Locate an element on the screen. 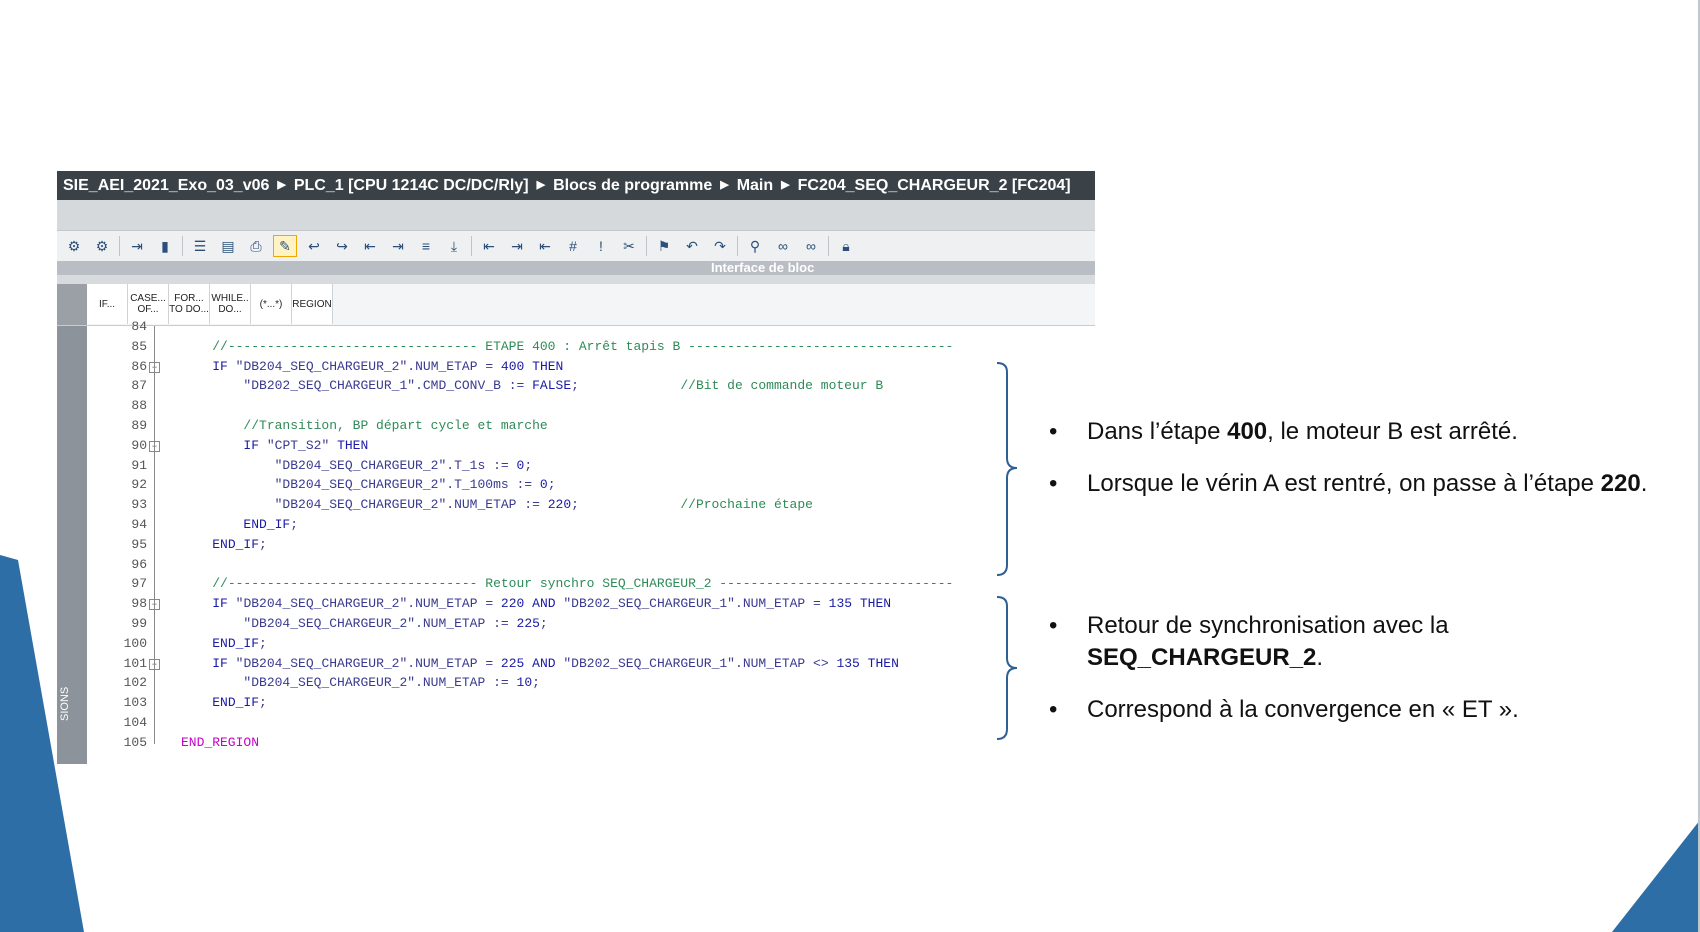 This screenshot has width=1700, height=932. line-number: 84 is located at coordinates (139, 326).